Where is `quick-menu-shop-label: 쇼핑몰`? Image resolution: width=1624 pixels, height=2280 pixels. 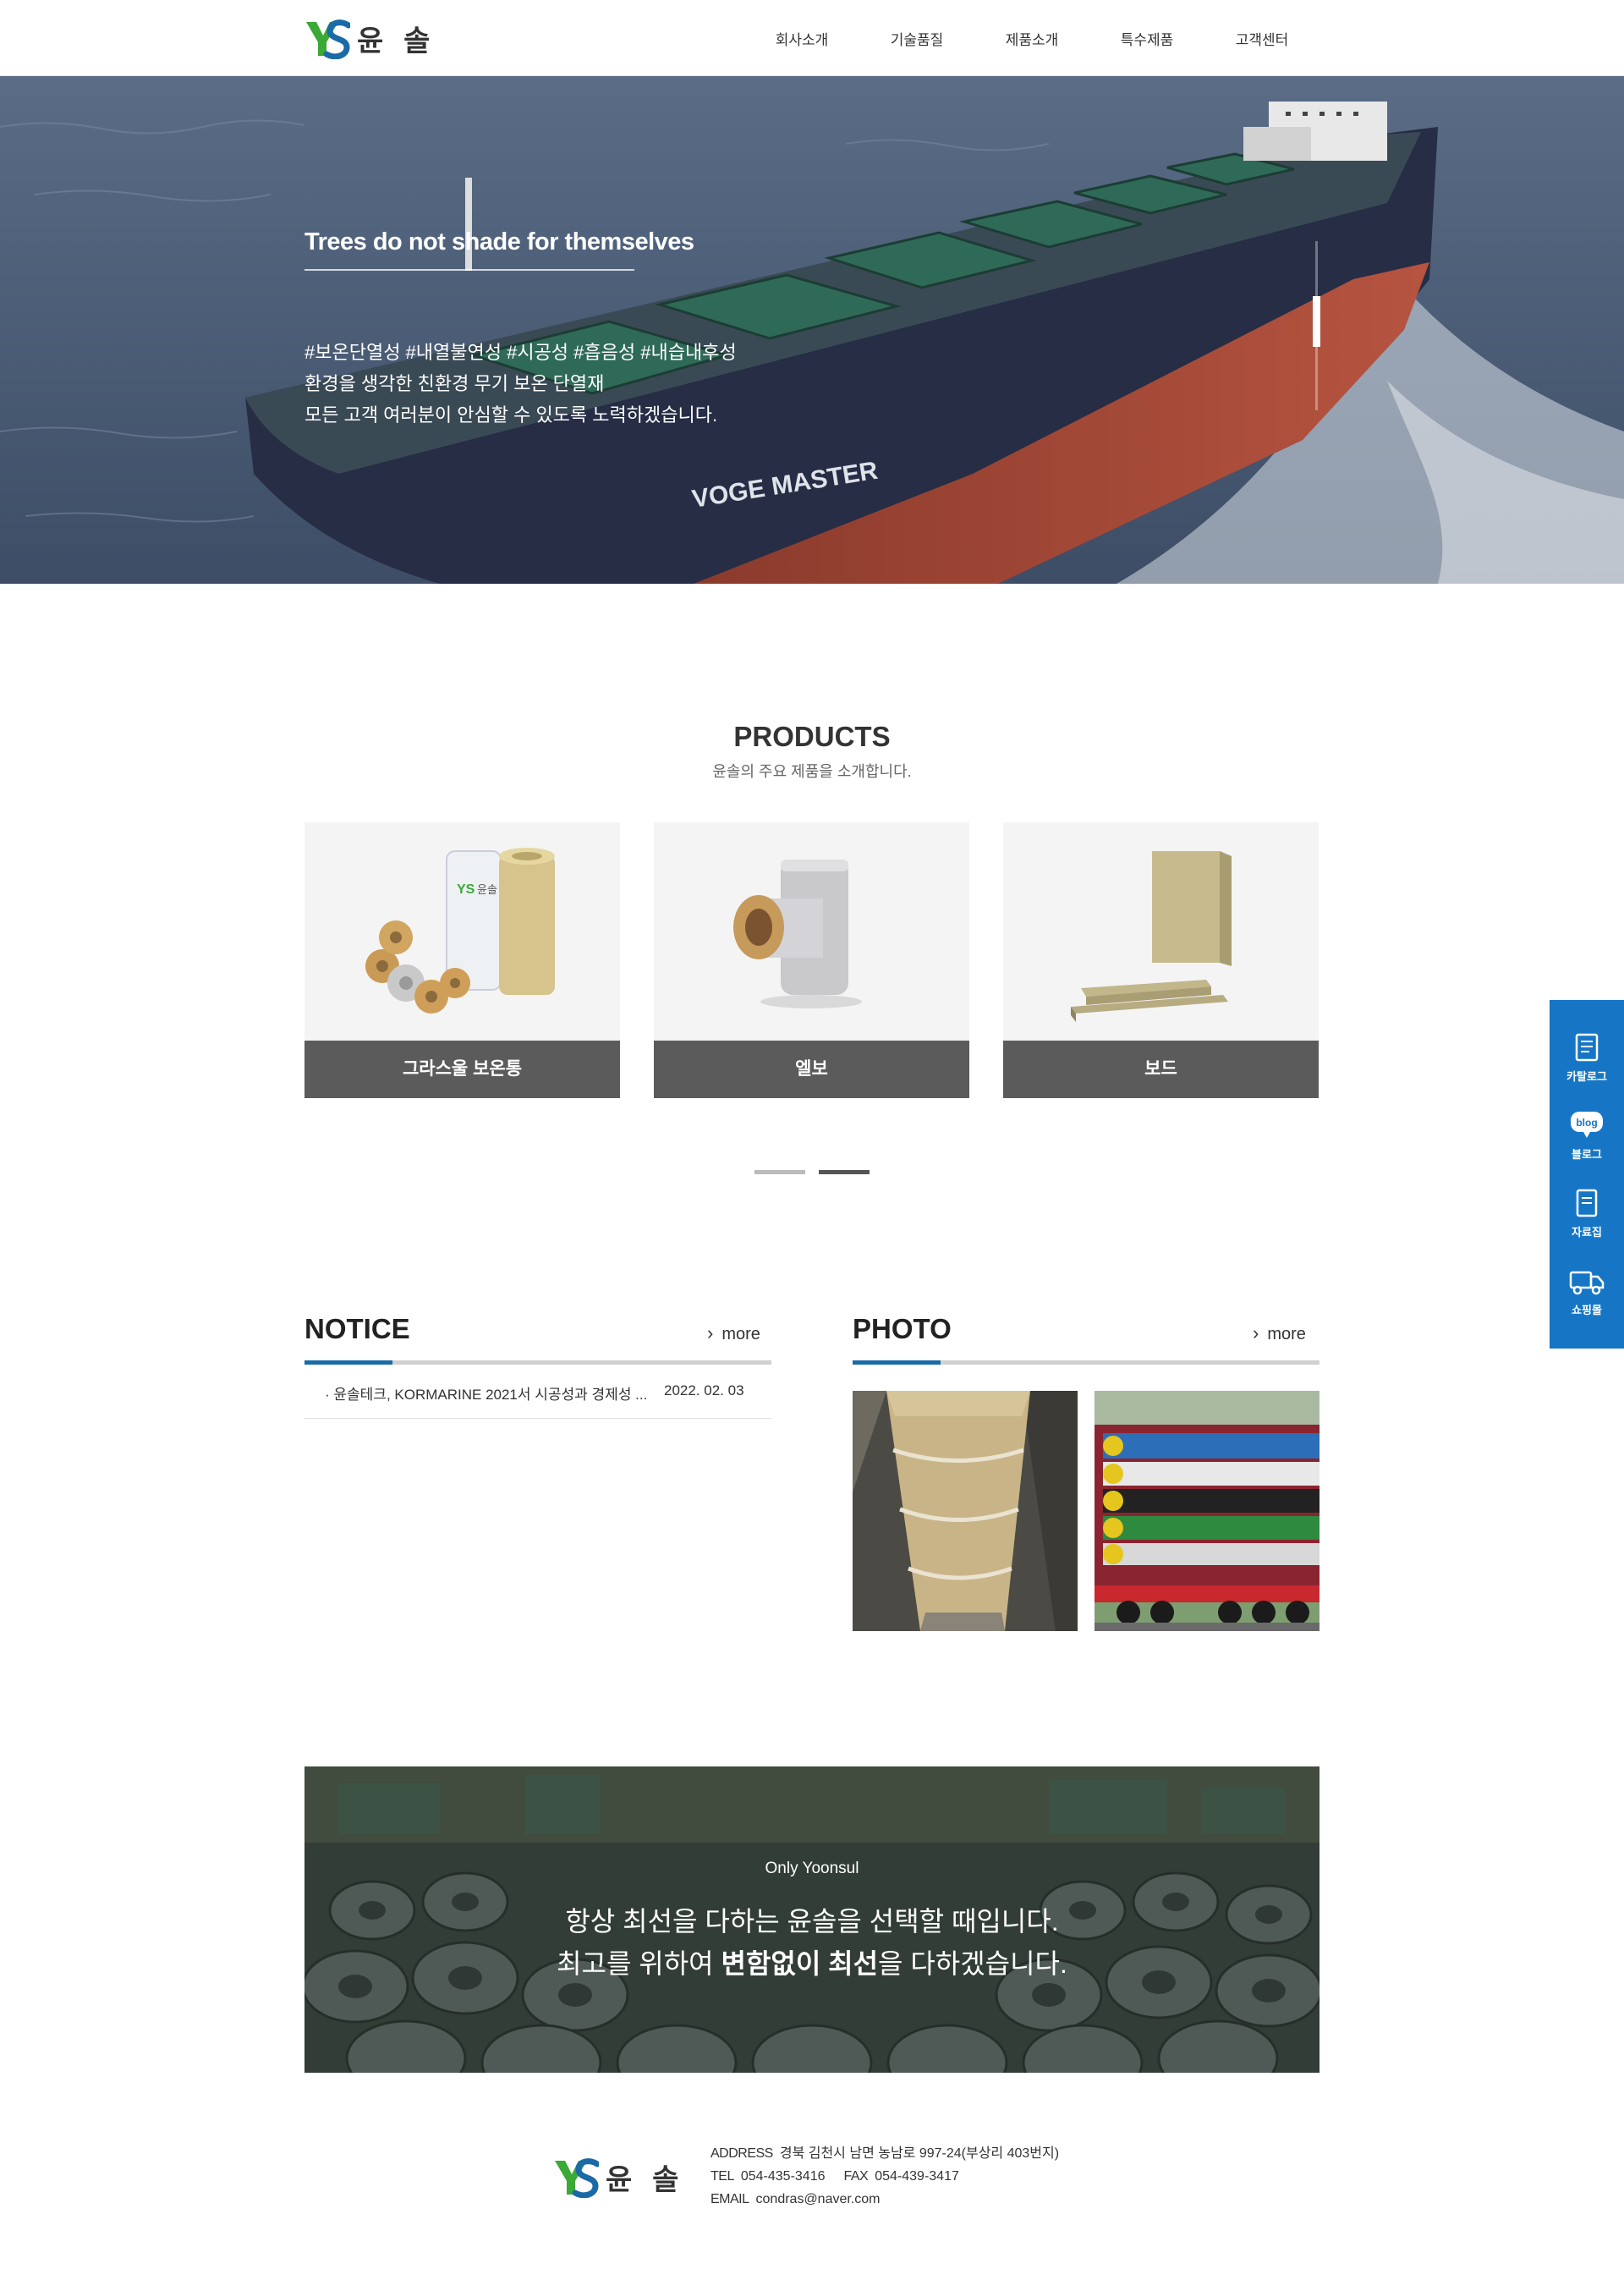
quick-menu-shop-label: 쇼핑몰 is located at coordinates (1587, 1310).